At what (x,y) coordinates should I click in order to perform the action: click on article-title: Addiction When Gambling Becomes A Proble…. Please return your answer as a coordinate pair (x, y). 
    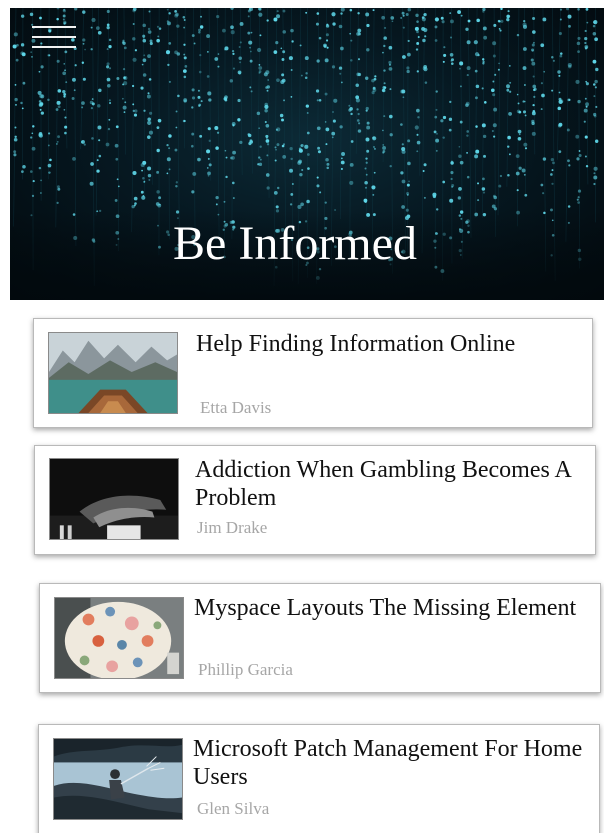
    Looking at the image, I should click on (390, 484).